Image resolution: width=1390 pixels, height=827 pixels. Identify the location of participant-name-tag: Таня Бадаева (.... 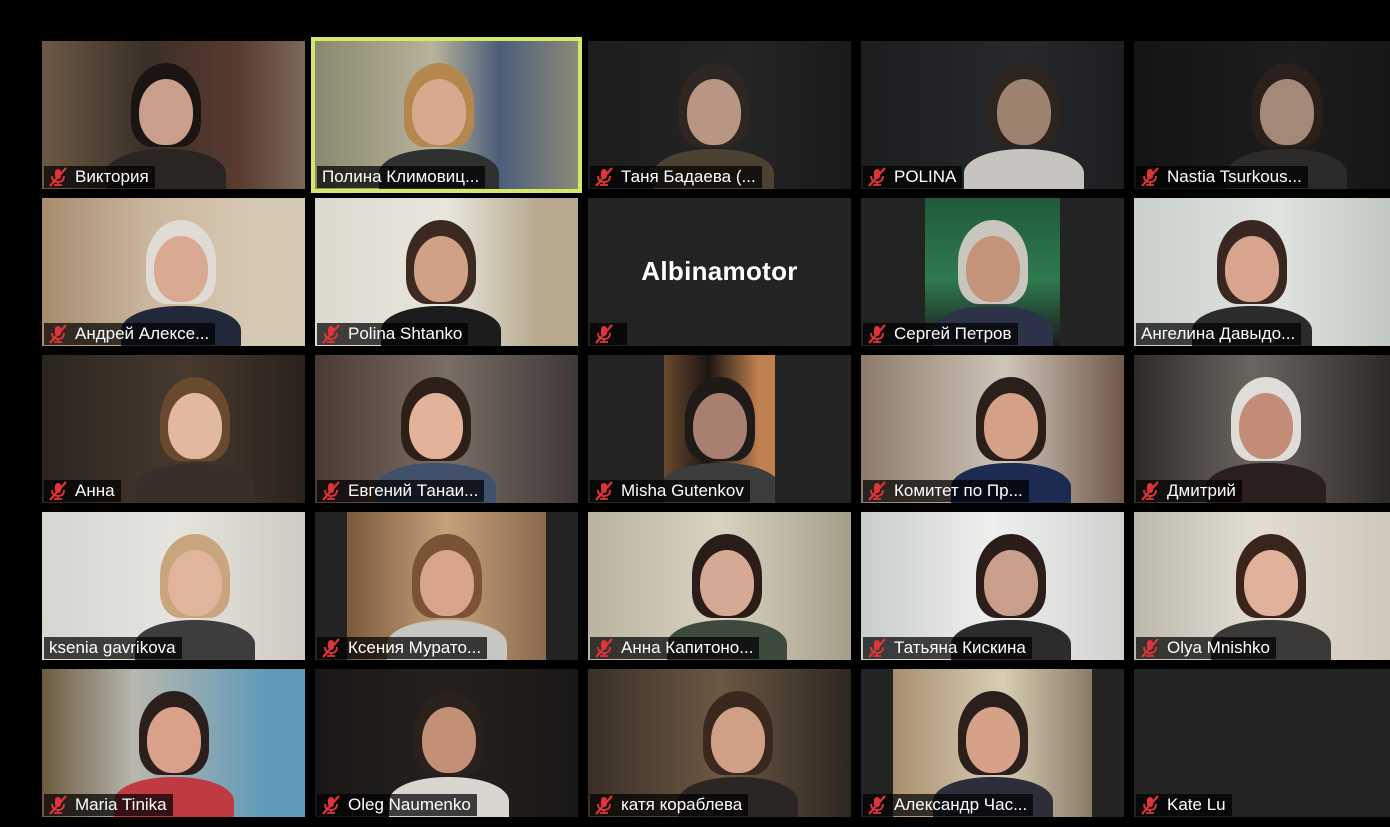
(676, 177).